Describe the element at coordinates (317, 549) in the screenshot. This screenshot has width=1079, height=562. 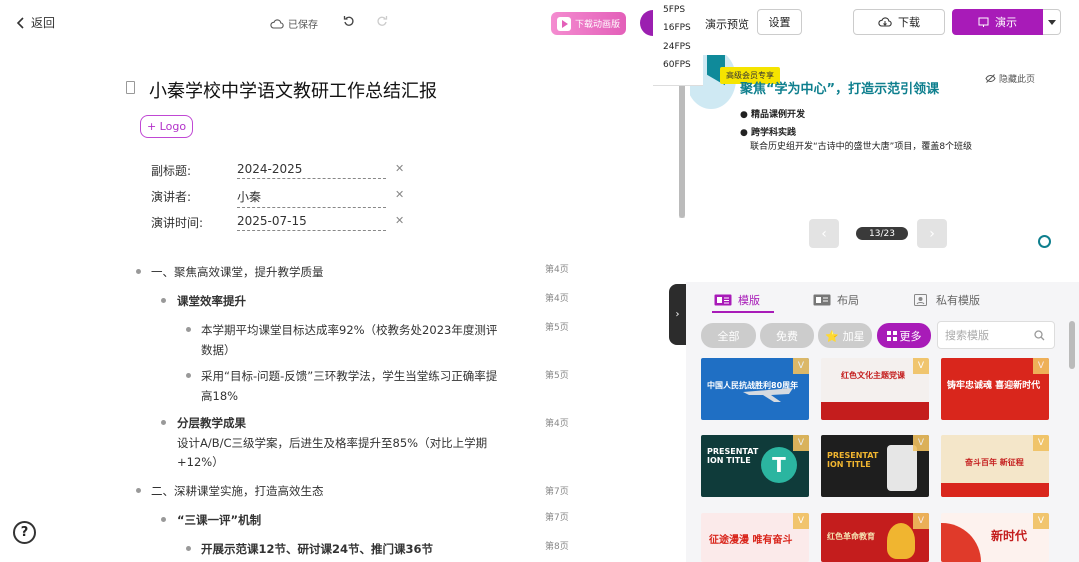
I see `outline-item: 开展示范课12节、研讨课24节、推门课36节` at that location.